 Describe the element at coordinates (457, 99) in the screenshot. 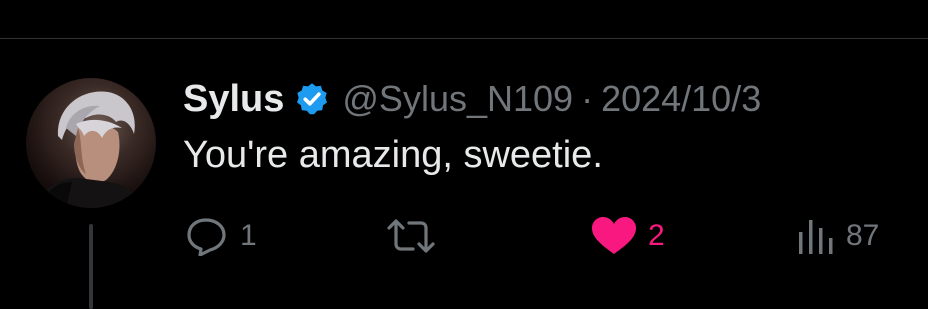

I see `author-handle: @Sylus_N109` at that location.